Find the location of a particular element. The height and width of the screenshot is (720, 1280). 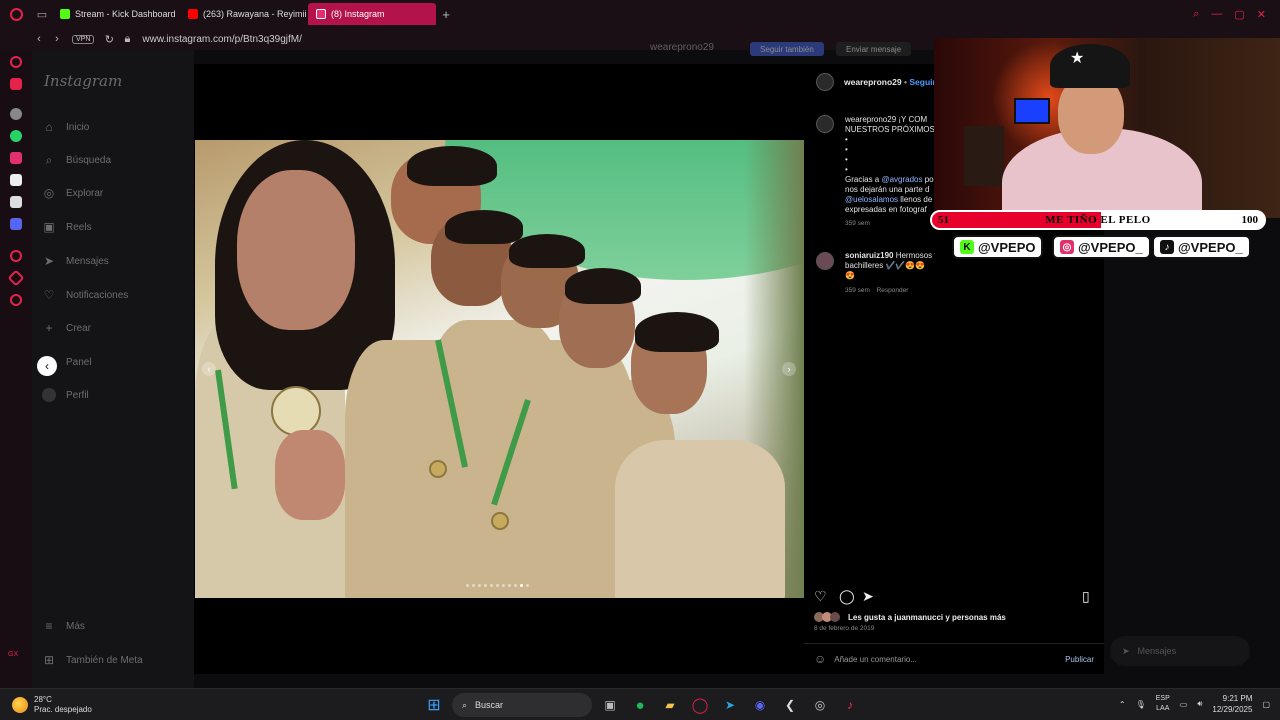

tab-instagram: (8) Instagram is located at coordinates (372, 14).